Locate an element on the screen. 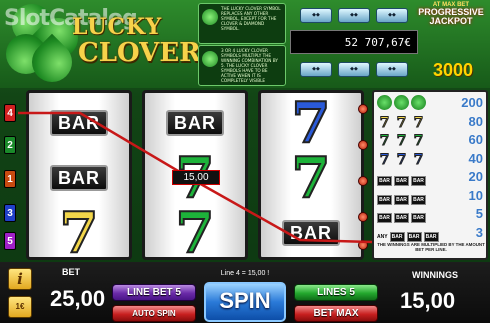  paytable-row: ANY BAR BAR BAR 3 is located at coordinates (432, 234).